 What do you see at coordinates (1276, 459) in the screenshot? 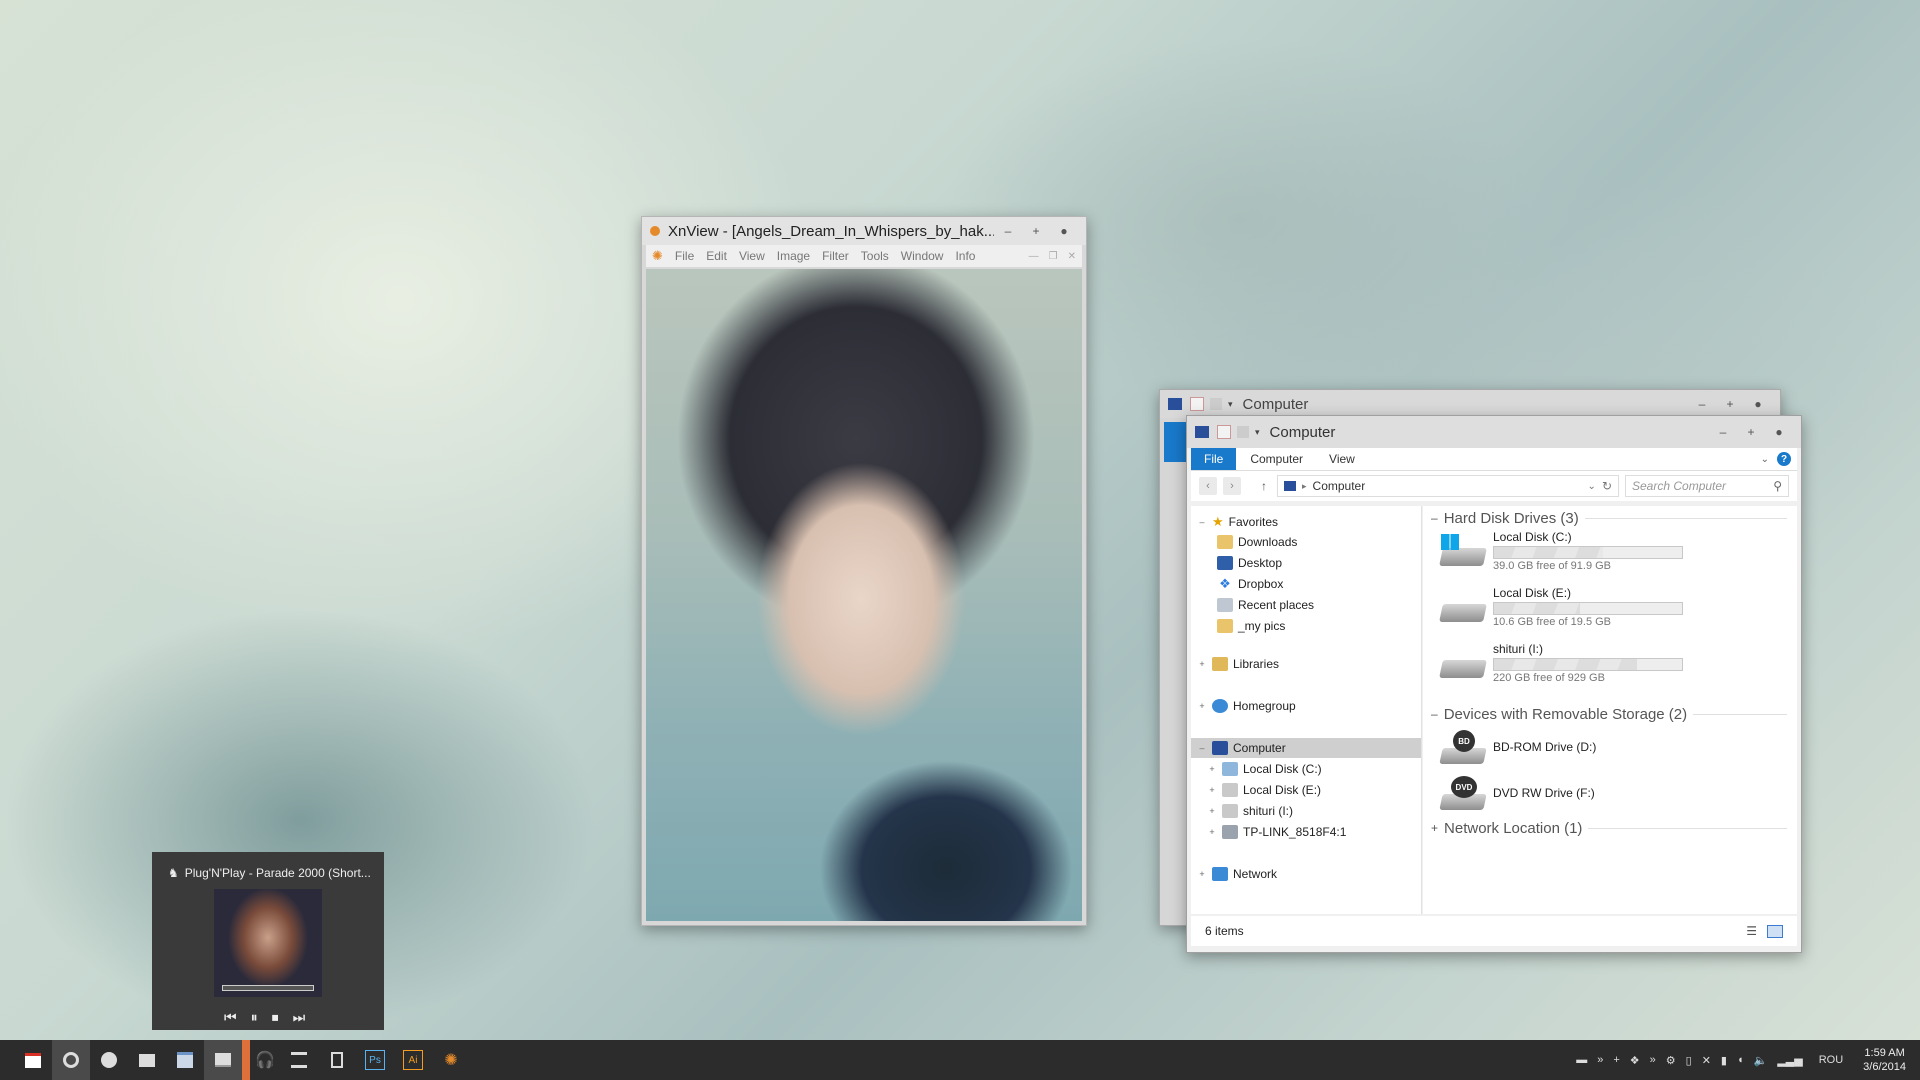
I see `tab-computer: Computer` at bounding box center [1276, 459].